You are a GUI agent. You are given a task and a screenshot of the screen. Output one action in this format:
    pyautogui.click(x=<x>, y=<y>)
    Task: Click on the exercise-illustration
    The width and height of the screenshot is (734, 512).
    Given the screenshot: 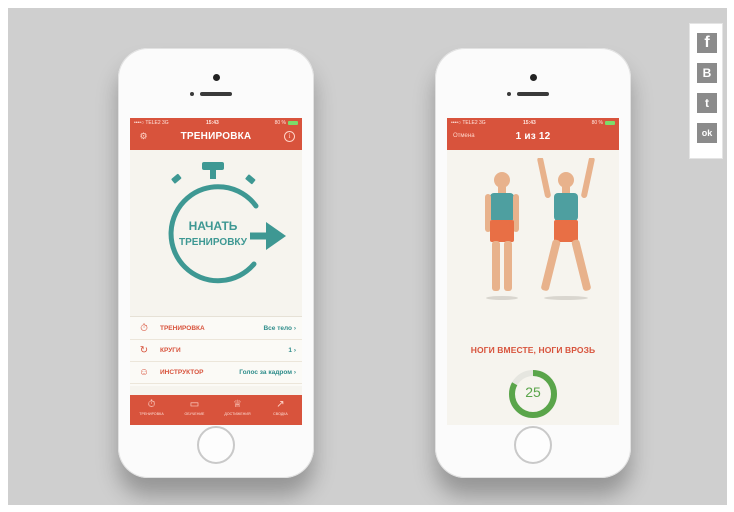 What is the action you would take?
    pyautogui.click(x=540, y=229)
    